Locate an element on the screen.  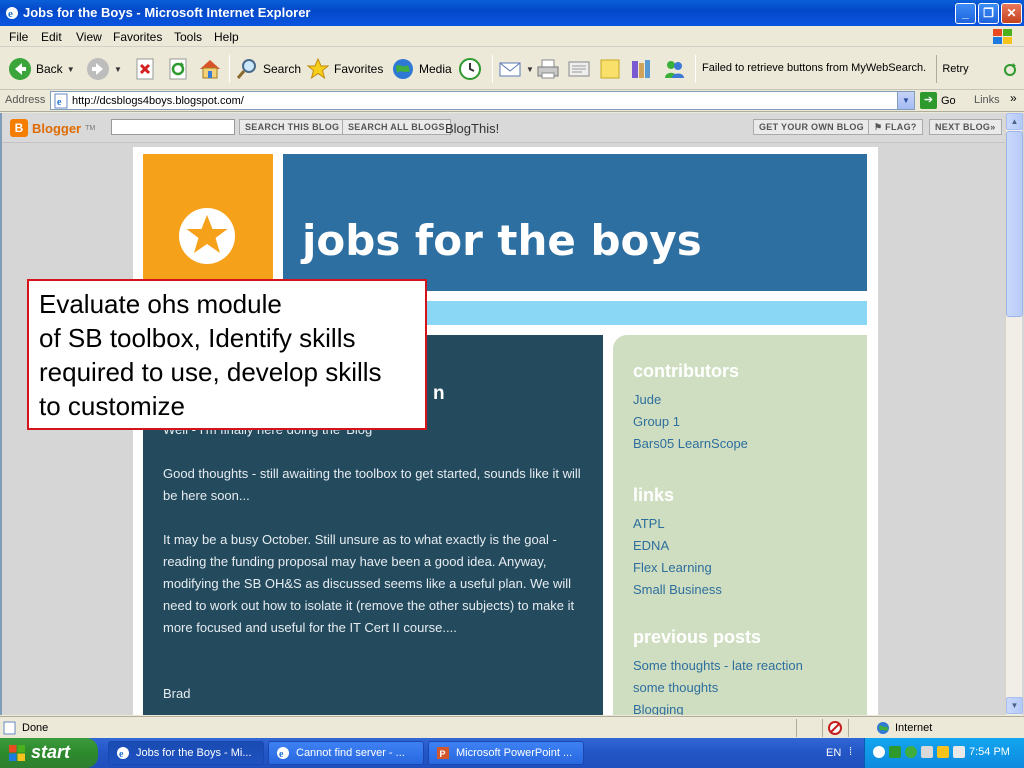
links-label: Links is located at coordinates (987, 100).